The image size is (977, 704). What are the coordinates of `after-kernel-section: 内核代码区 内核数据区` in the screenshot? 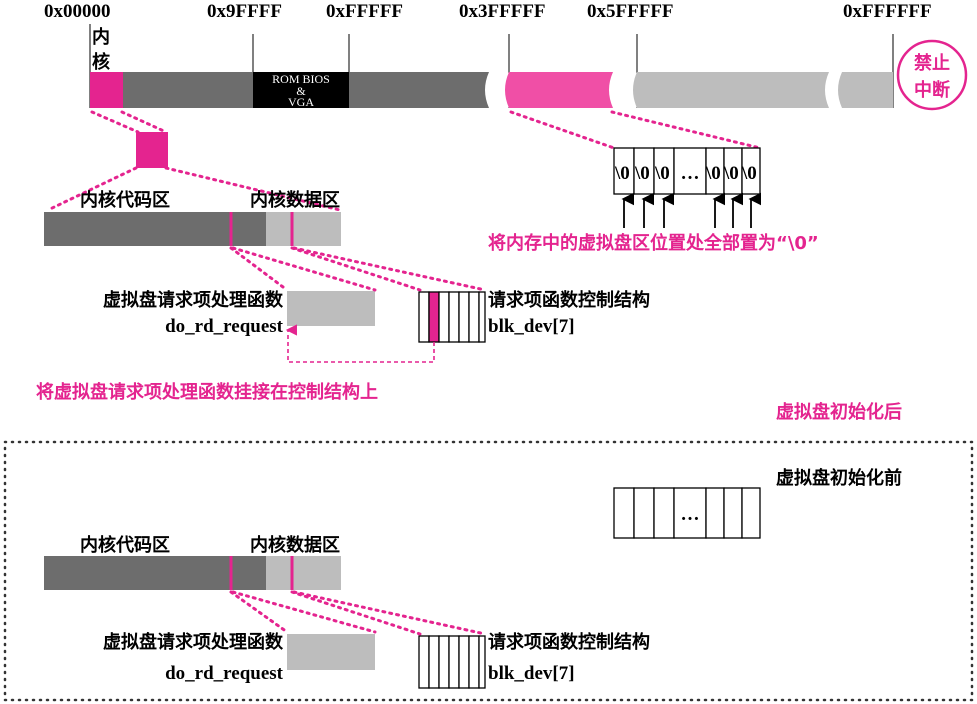 It's located at (192, 217).